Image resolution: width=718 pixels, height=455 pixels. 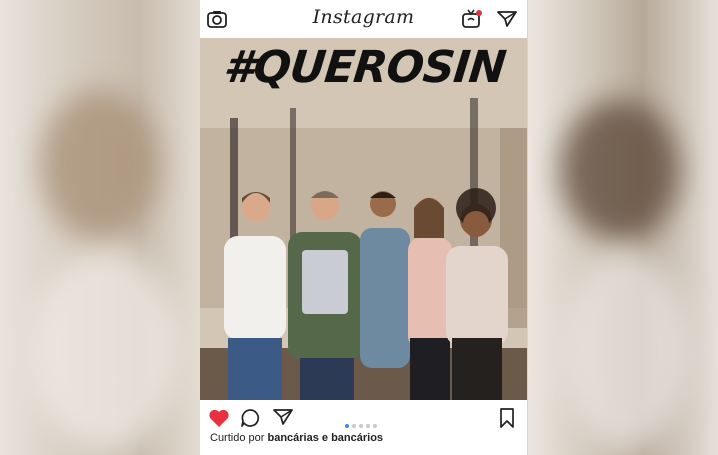 I want to click on igtv-icon, so click(x=472, y=19).